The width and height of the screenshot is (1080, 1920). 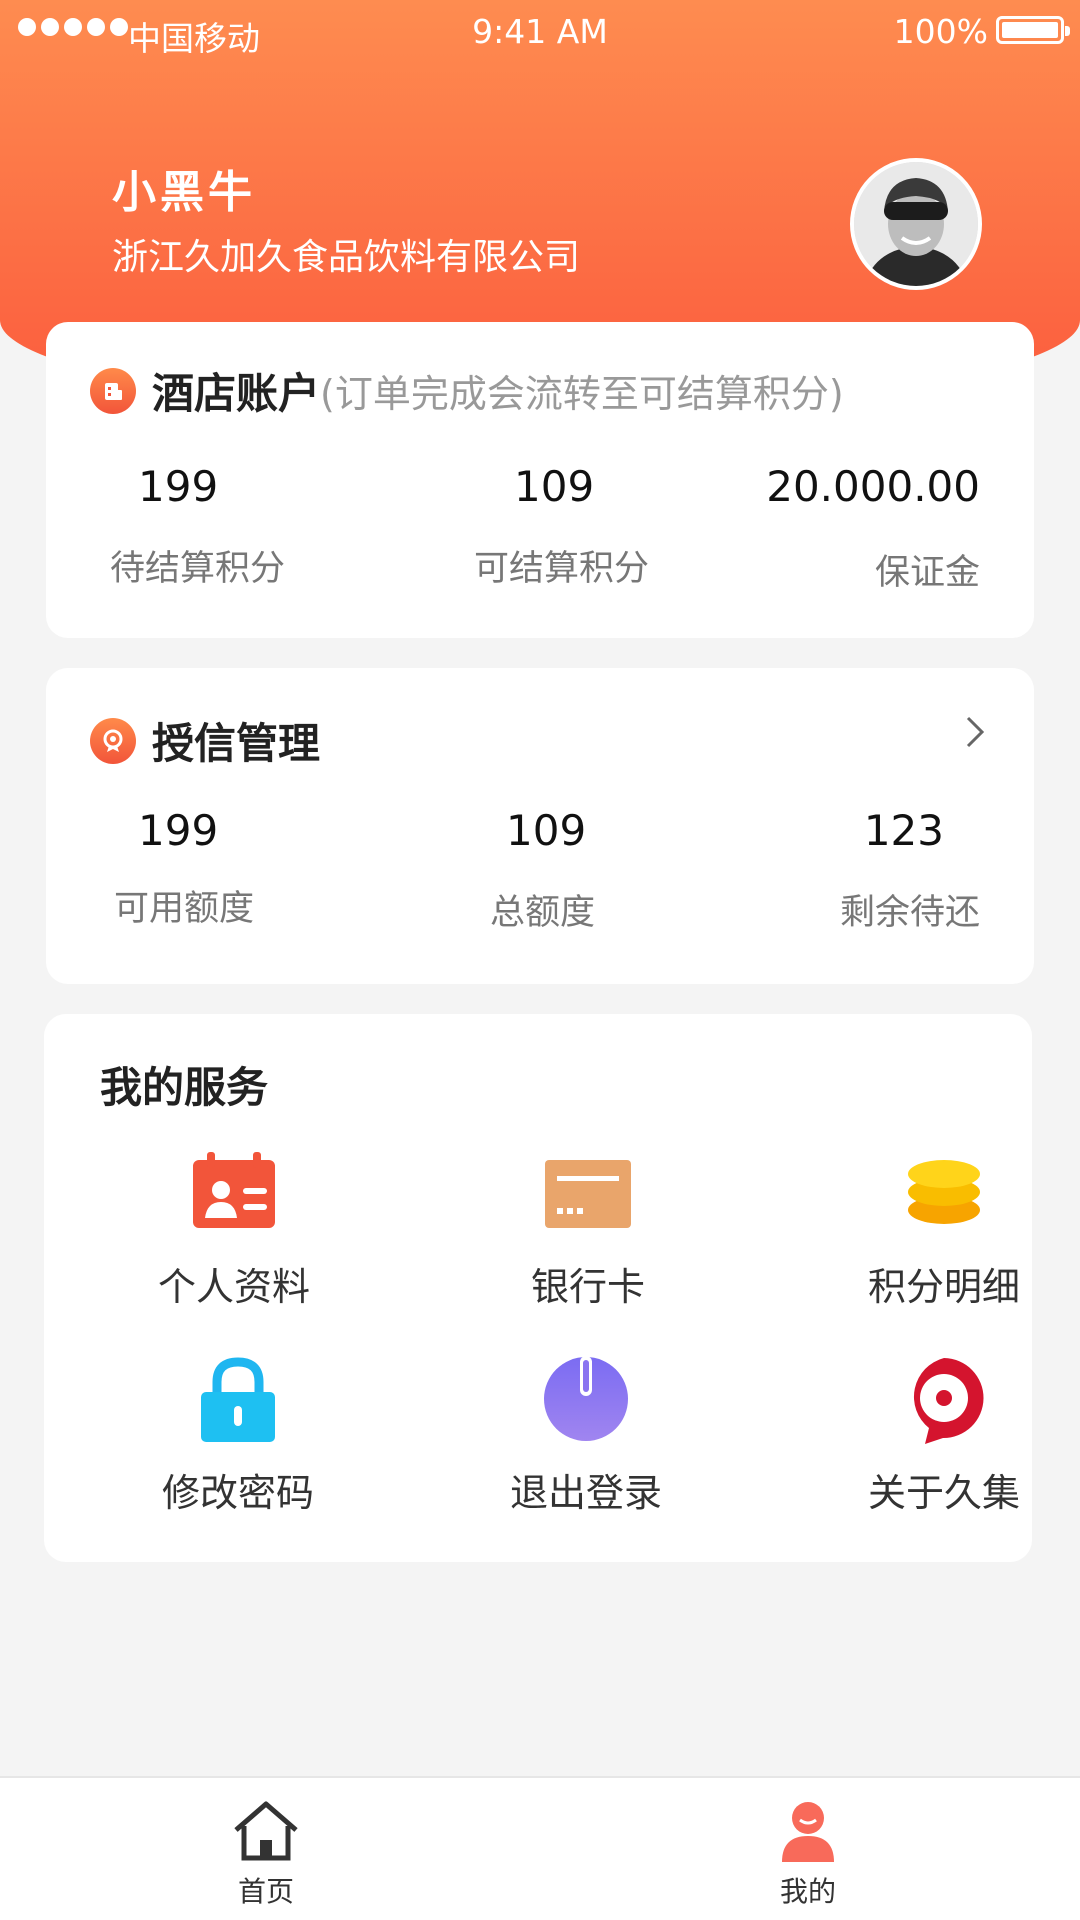 What do you see at coordinates (808, 1831) in the screenshot?
I see `user-icon` at bounding box center [808, 1831].